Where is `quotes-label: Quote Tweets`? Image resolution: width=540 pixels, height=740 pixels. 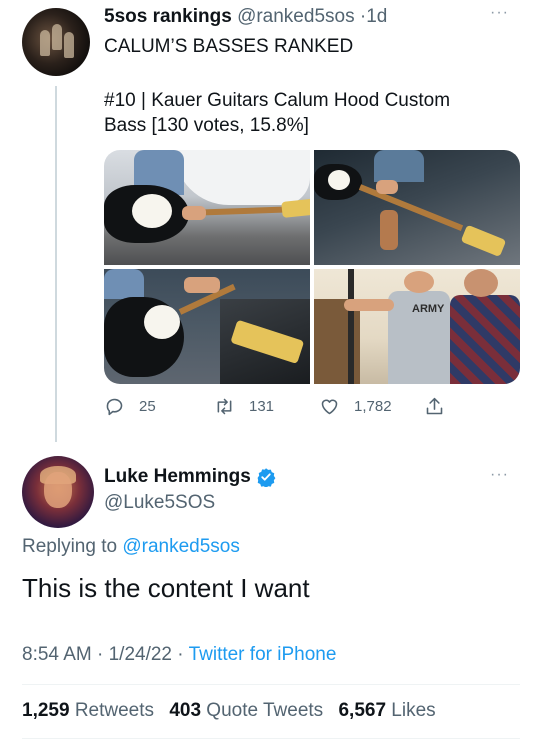
quotes-label: Quote Tweets is located at coordinates (265, 710).